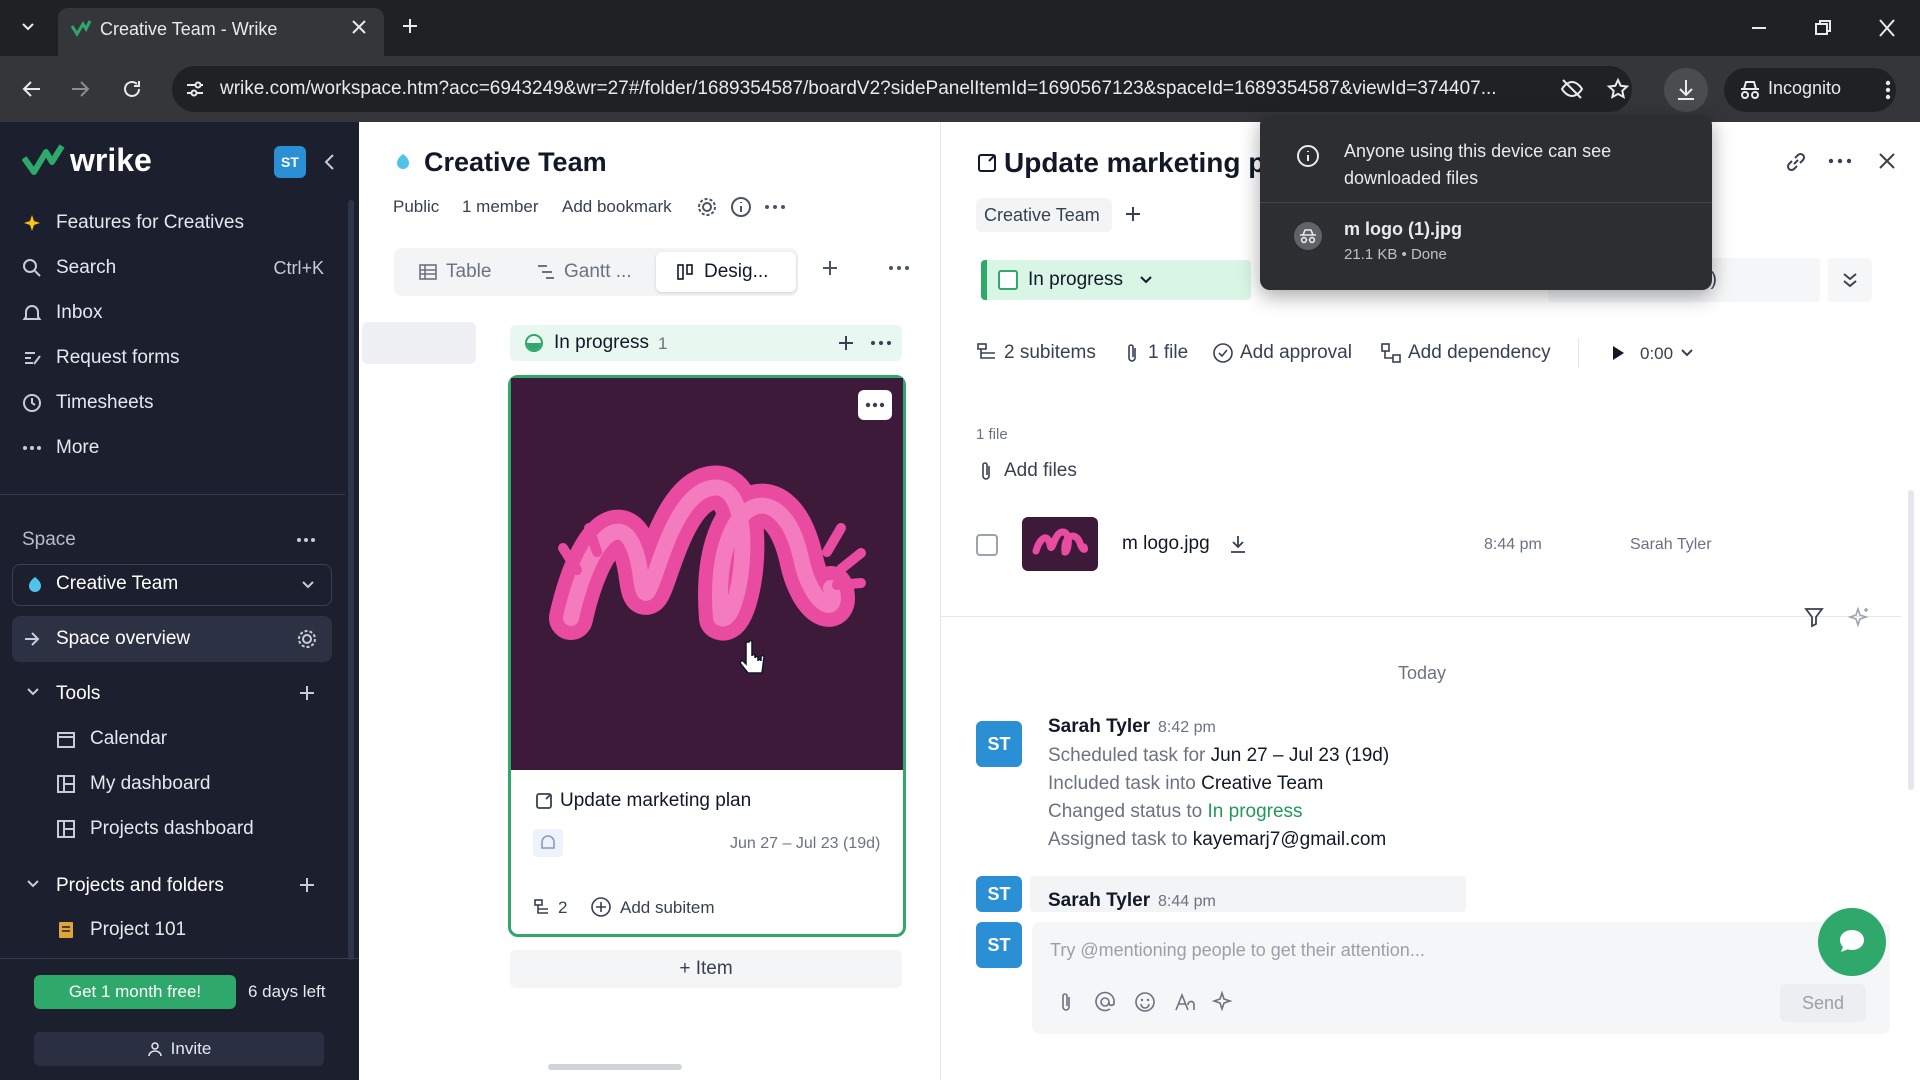  Describe the element at coordinates (454, 272) in the screenshot. I see `tab-table: Table` at that location.